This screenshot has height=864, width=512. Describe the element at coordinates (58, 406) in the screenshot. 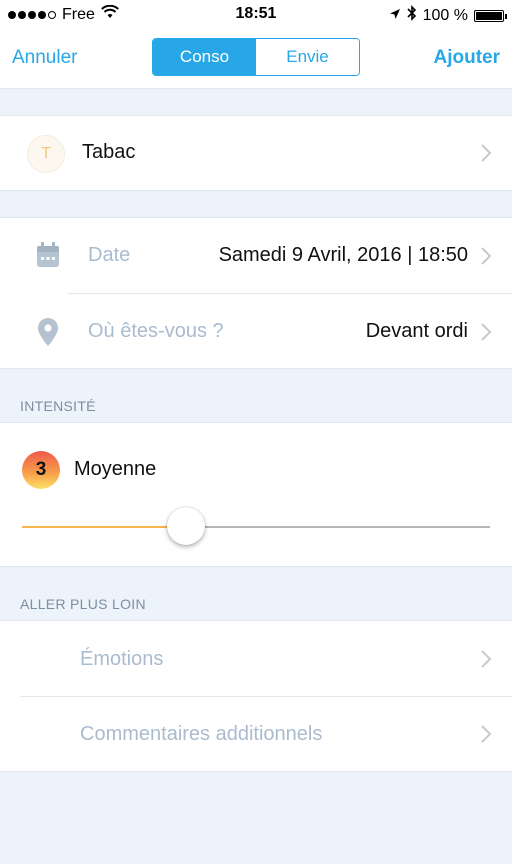

I see `intensity-header: INTENSITÉ` at that location.